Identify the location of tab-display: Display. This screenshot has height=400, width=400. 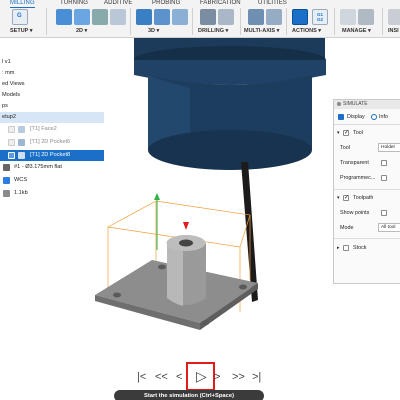
(356, 117).